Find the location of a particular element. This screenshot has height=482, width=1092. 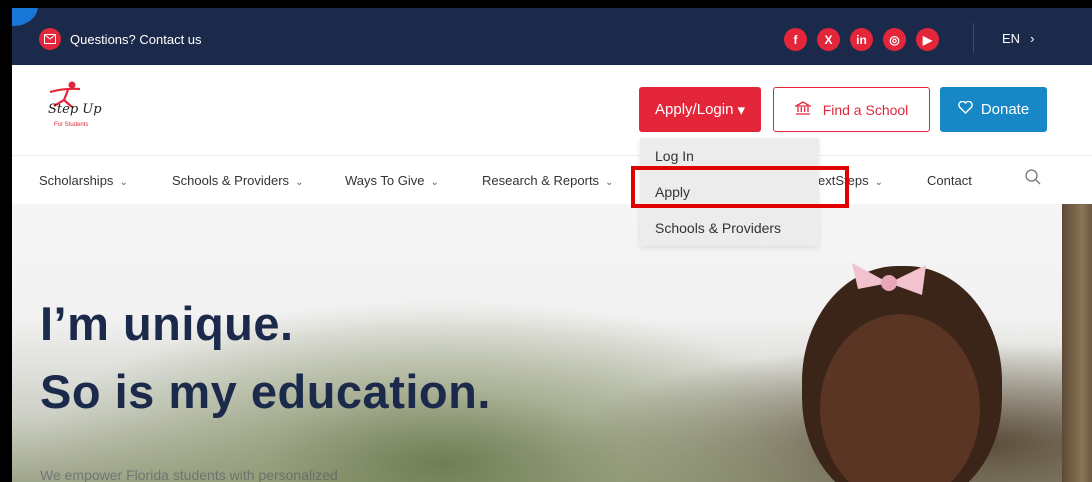

school-icon is located at coordinates (803, 109).